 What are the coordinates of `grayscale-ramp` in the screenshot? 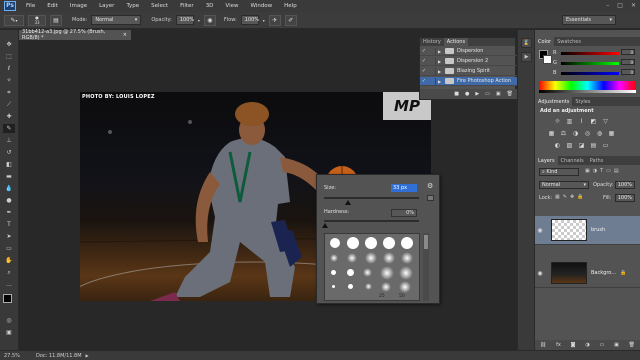 It's located at (587, 91).